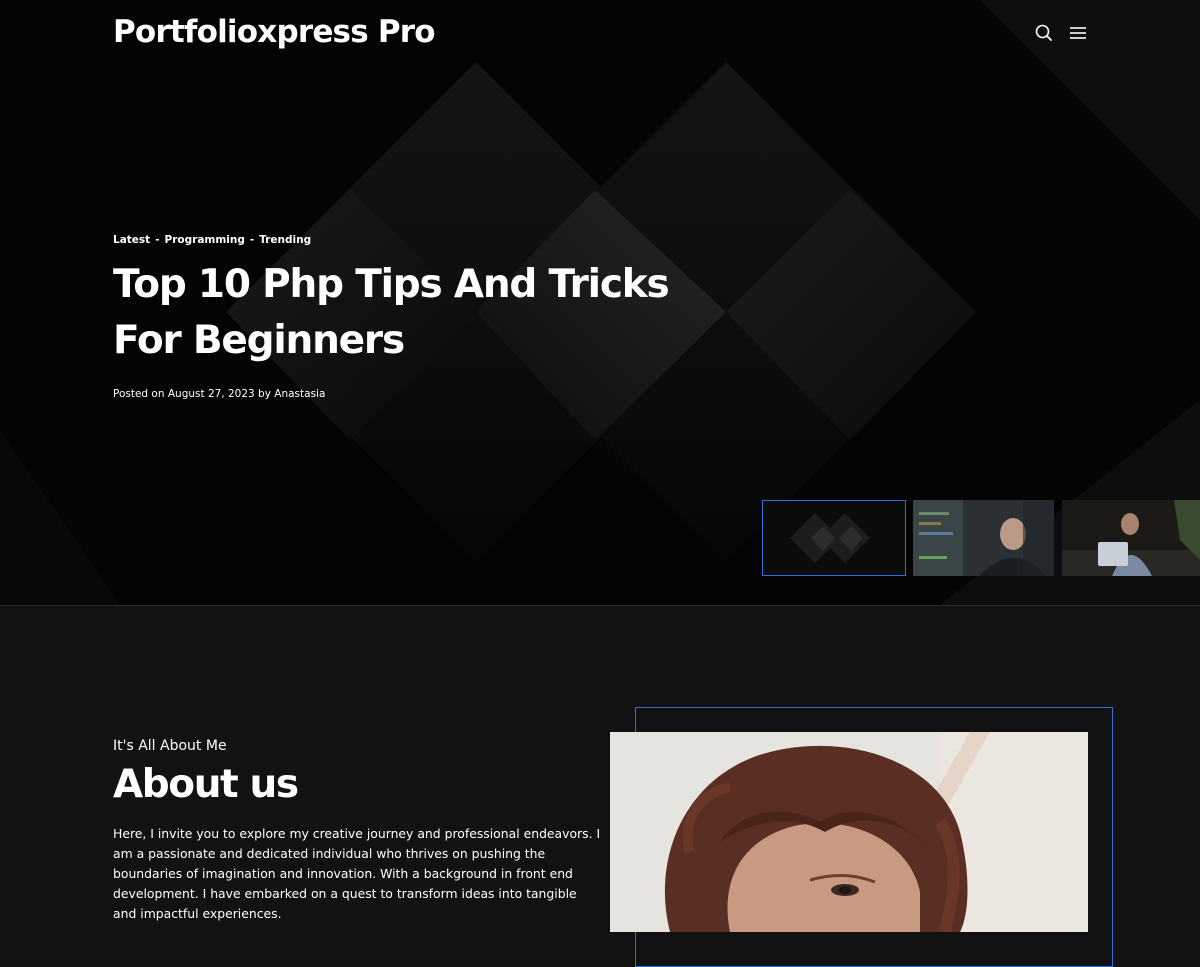  Describe the element at coordinates (413, 394) in the screenshot. I see `post-meta: Posted on August 27, 2023 by Anastasia` at that location.